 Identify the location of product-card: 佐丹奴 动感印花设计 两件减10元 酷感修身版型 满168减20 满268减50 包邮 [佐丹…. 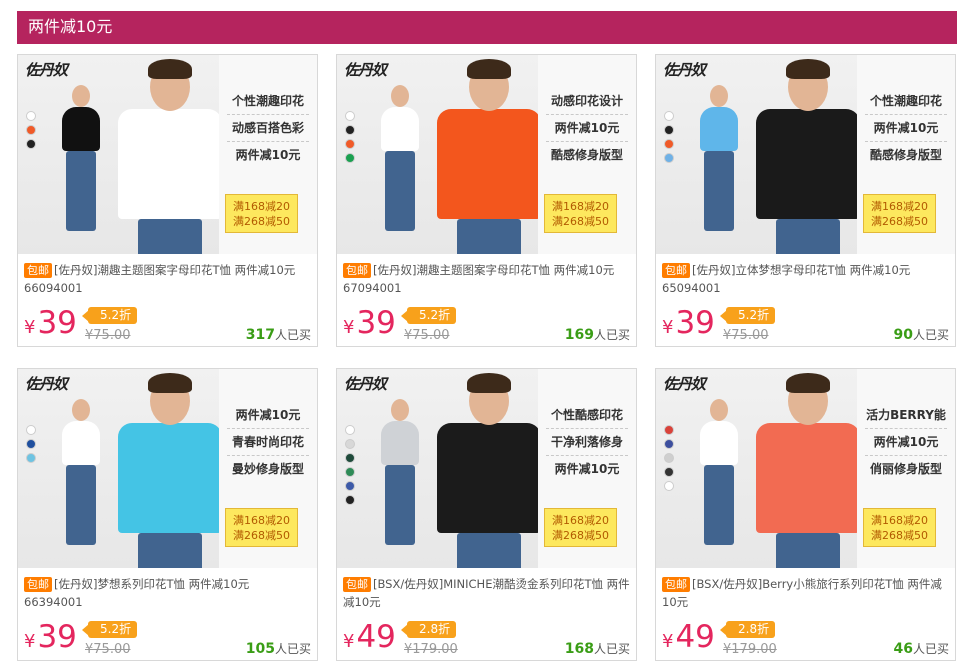
(486, 200).